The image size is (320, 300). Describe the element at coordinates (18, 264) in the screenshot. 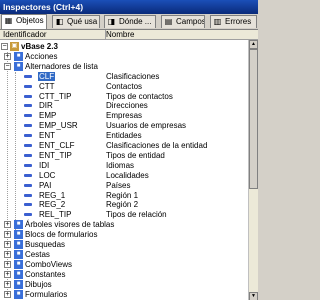

I see `combo-view-icon: ■` at that location.